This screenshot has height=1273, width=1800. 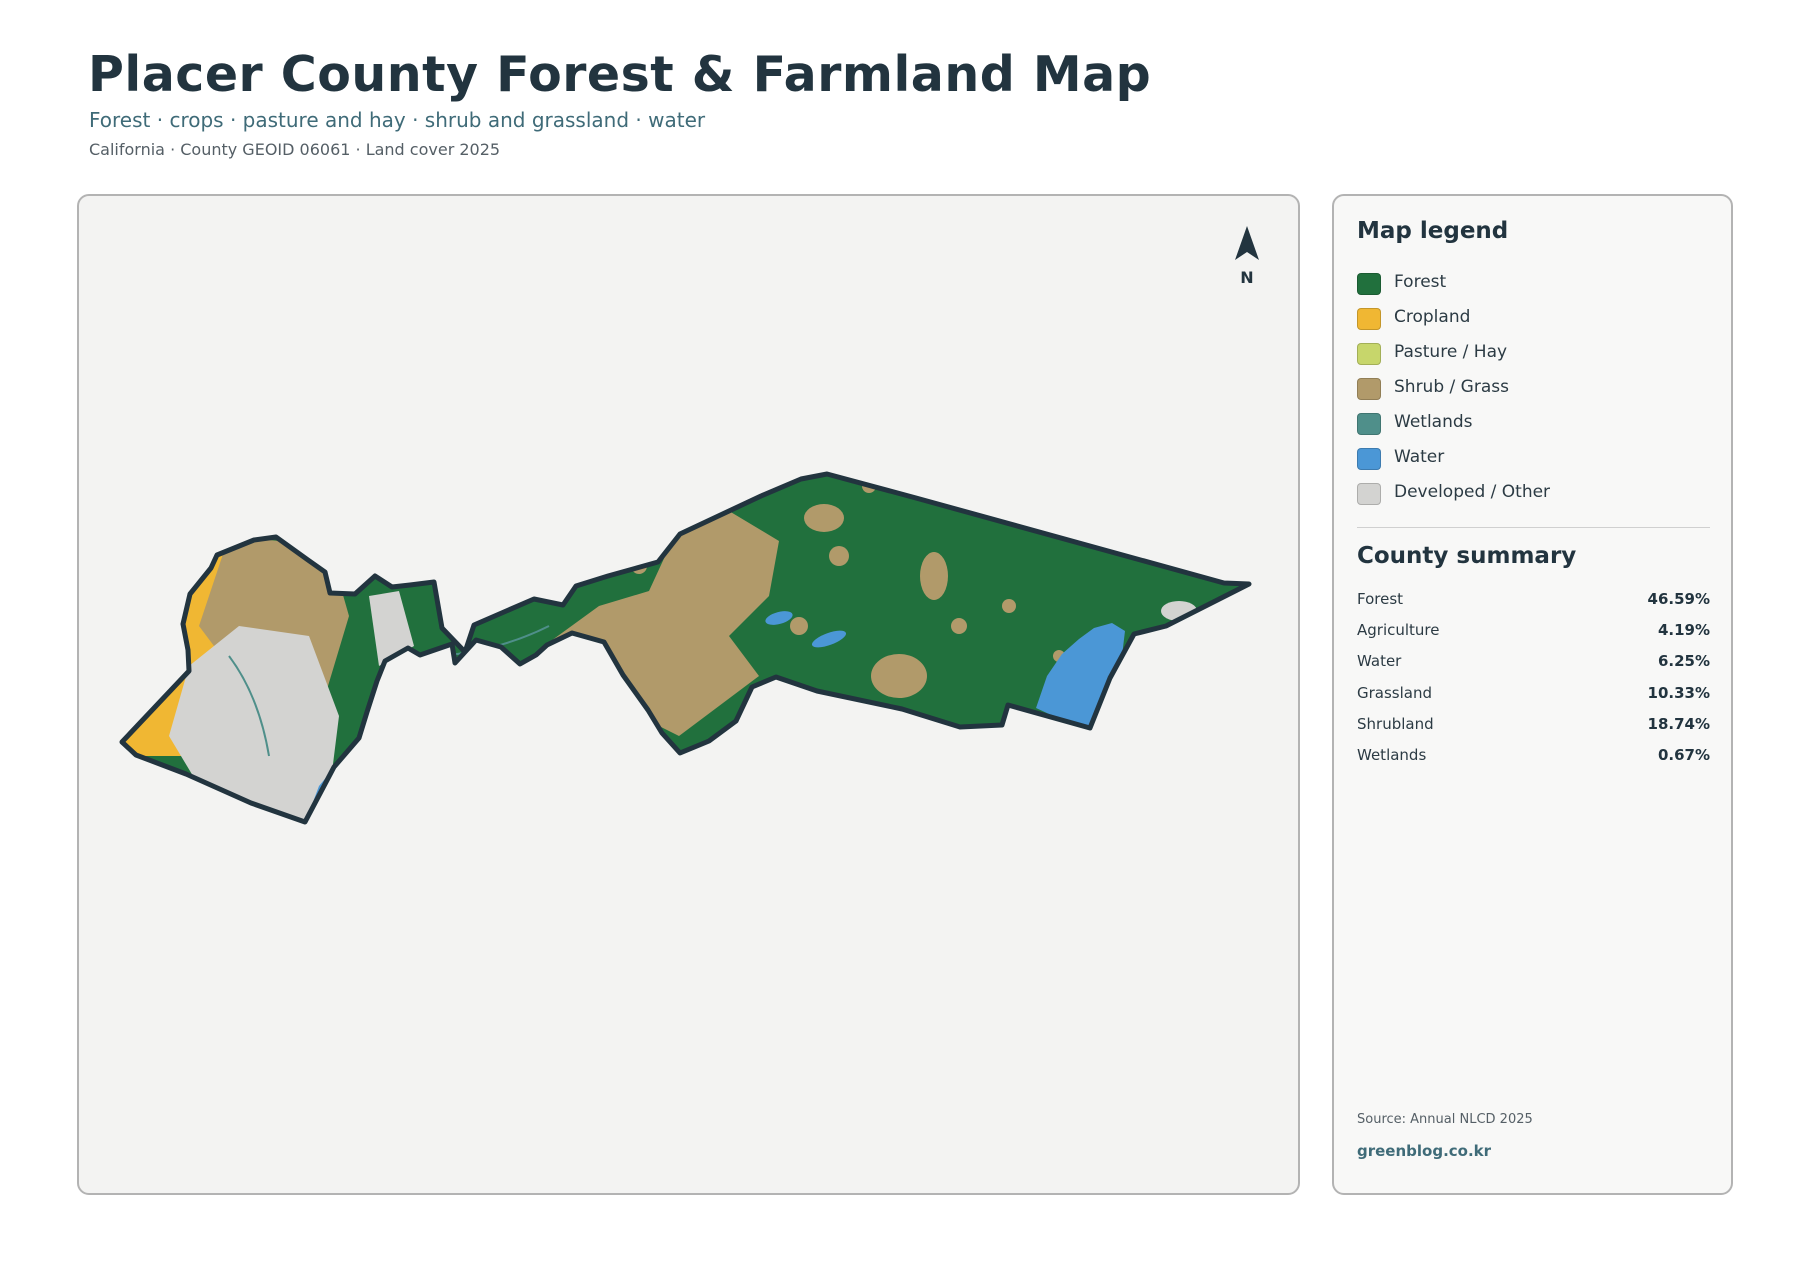 What do you see at coordinates (1678, 598) in the screenshot?
I see `summary-value: 46.59%` at bounding box center [1678, 598].